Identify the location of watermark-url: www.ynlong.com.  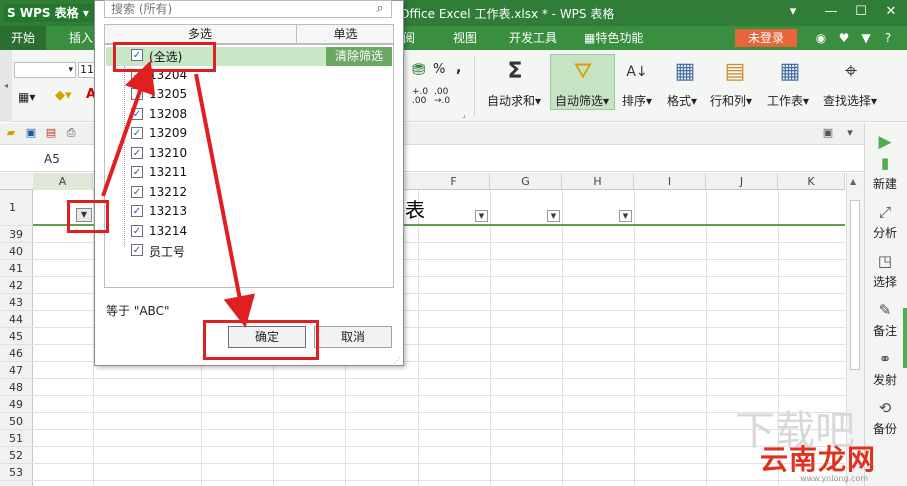
(834, 478).